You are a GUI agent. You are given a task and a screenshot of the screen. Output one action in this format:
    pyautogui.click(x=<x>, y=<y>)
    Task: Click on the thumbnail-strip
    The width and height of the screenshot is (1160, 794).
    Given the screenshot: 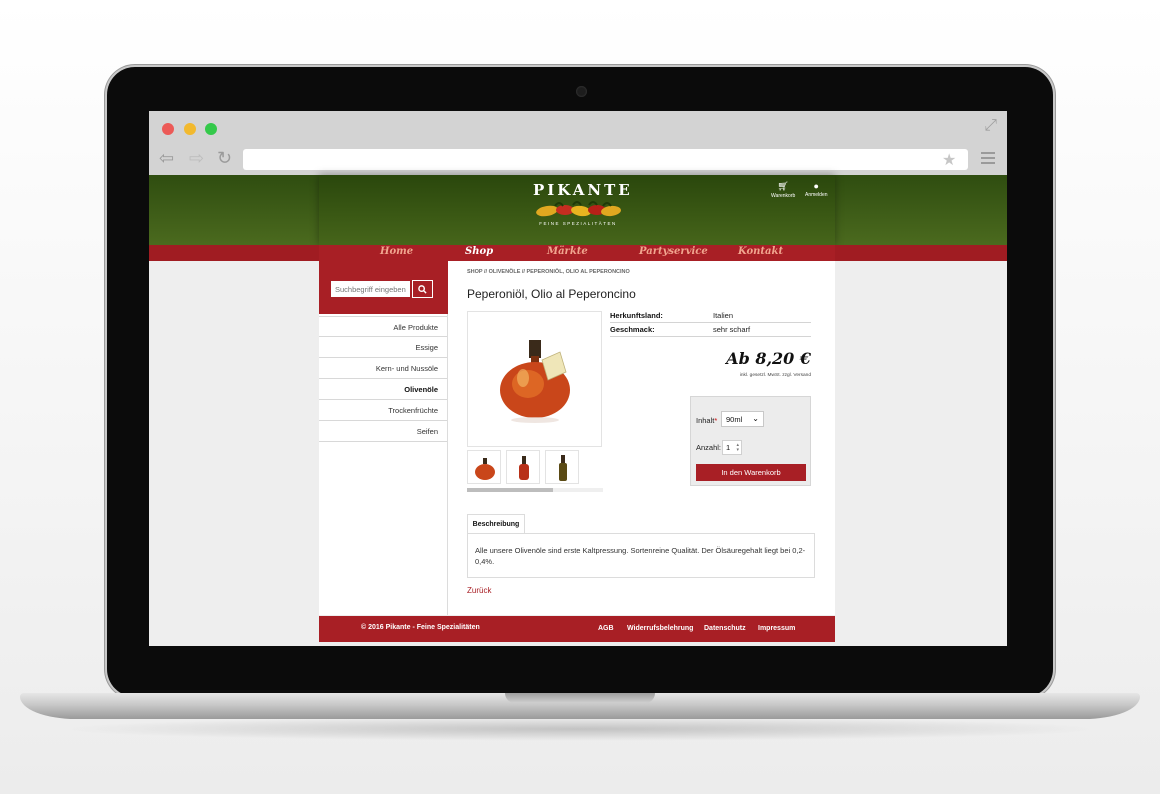 What is the action you would take?
    pyautogui.click(x=535, y=467)
    